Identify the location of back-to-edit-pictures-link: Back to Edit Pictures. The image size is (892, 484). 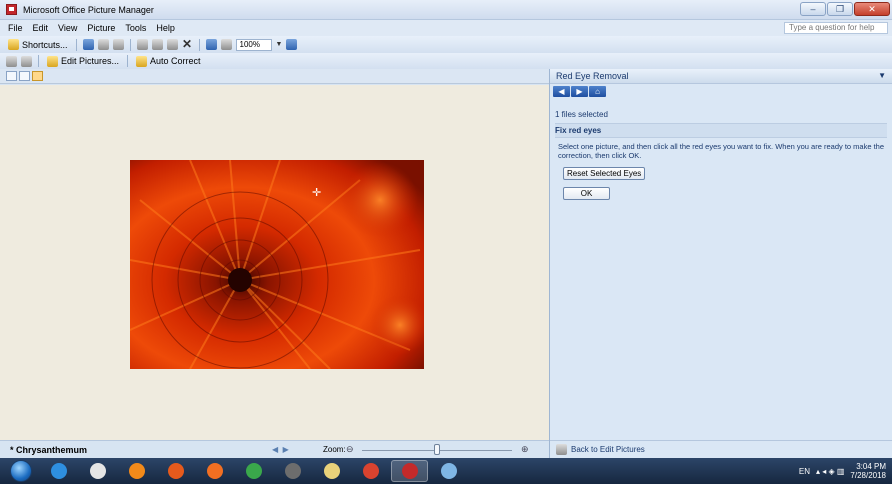
(608, 449).